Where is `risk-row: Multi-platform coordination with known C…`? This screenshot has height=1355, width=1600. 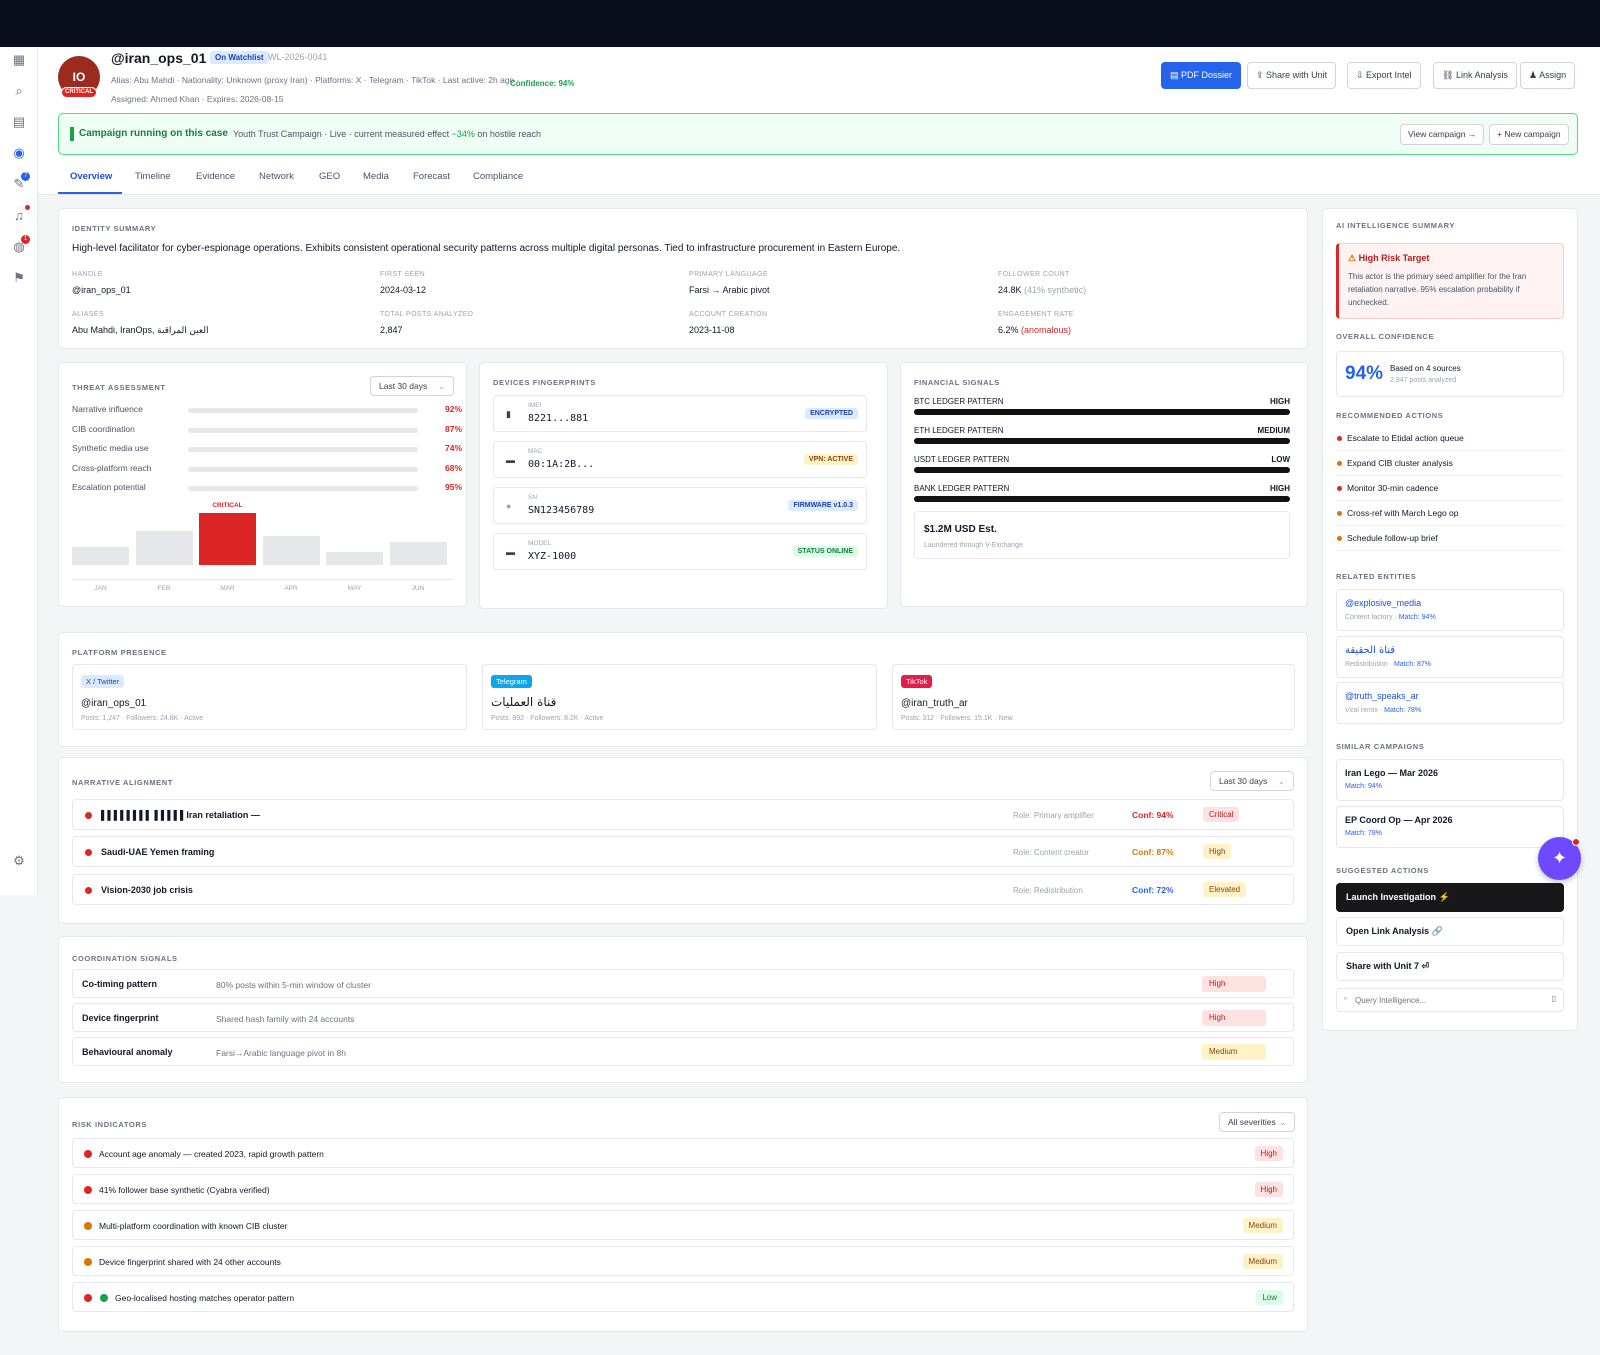 risk-row: Multi-platform coordination with known C… is located at coordinates (683, 1225).